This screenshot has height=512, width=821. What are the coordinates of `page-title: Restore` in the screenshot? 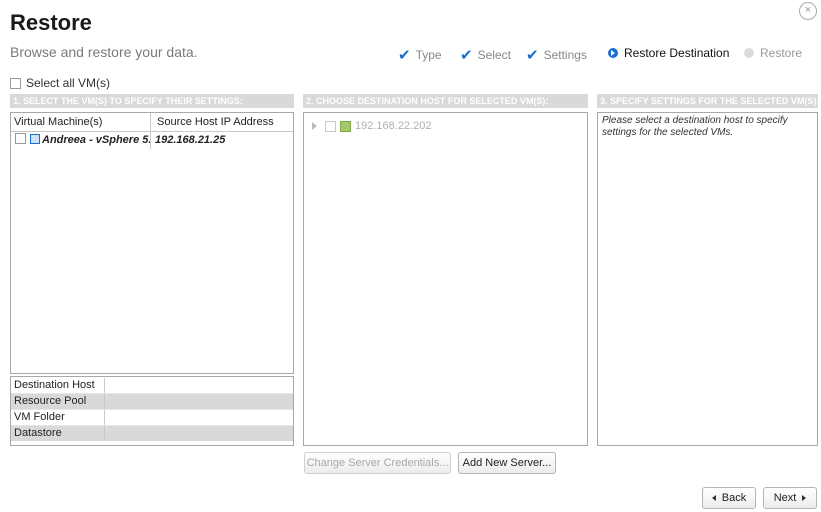 It's located at (51, 22).